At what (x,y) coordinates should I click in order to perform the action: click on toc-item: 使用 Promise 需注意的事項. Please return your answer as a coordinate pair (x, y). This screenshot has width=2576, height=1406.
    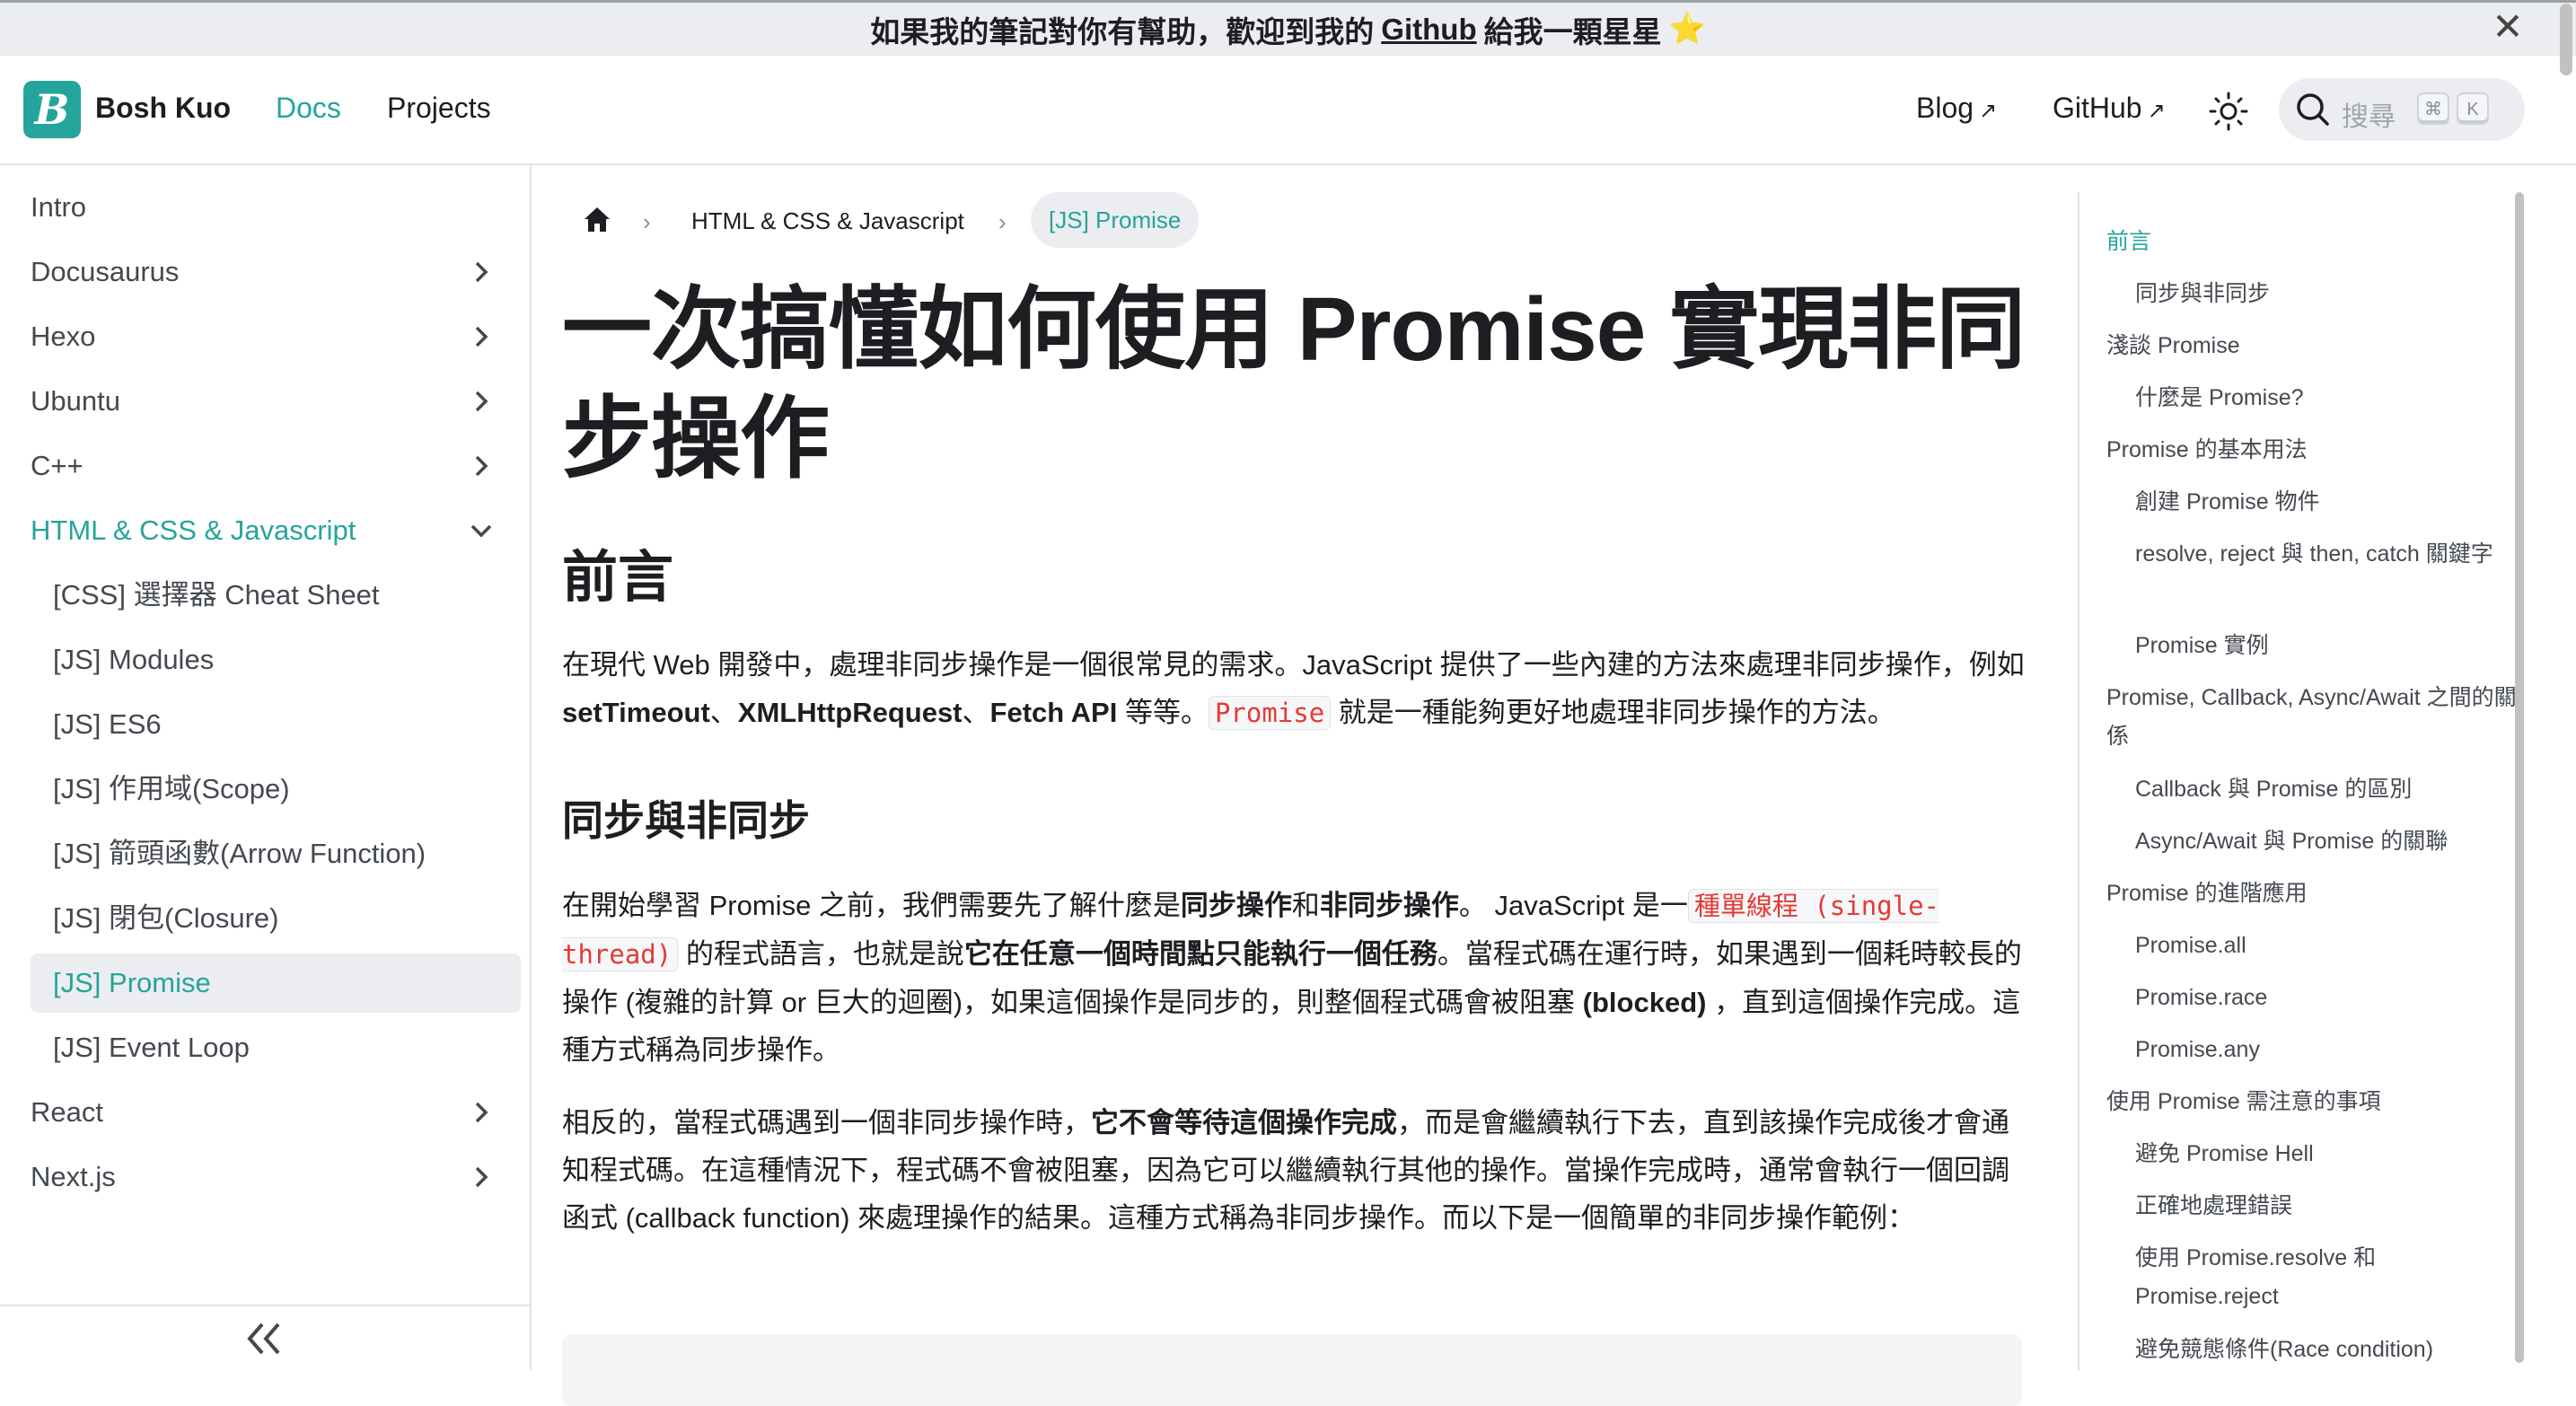
    Looking at the image, I should click on (2303, 1102).